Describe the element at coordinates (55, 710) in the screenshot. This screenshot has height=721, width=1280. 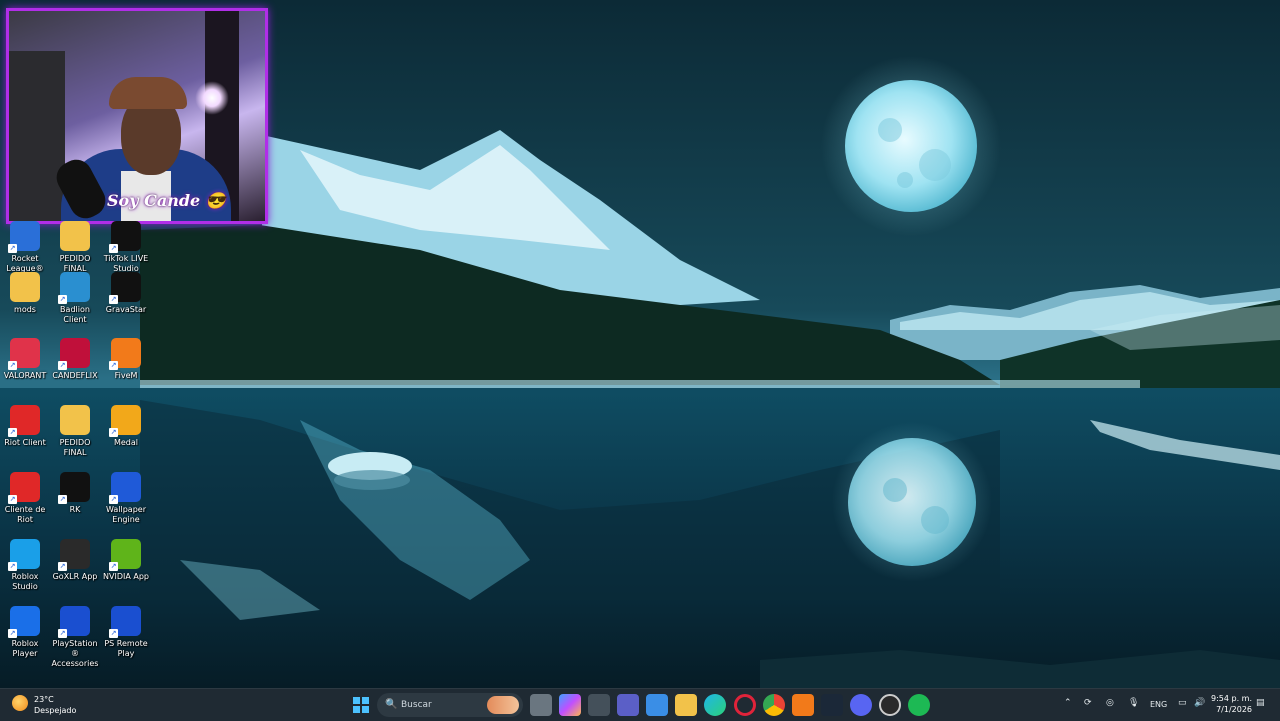
I see `weather-condition: Despejado` at that location.